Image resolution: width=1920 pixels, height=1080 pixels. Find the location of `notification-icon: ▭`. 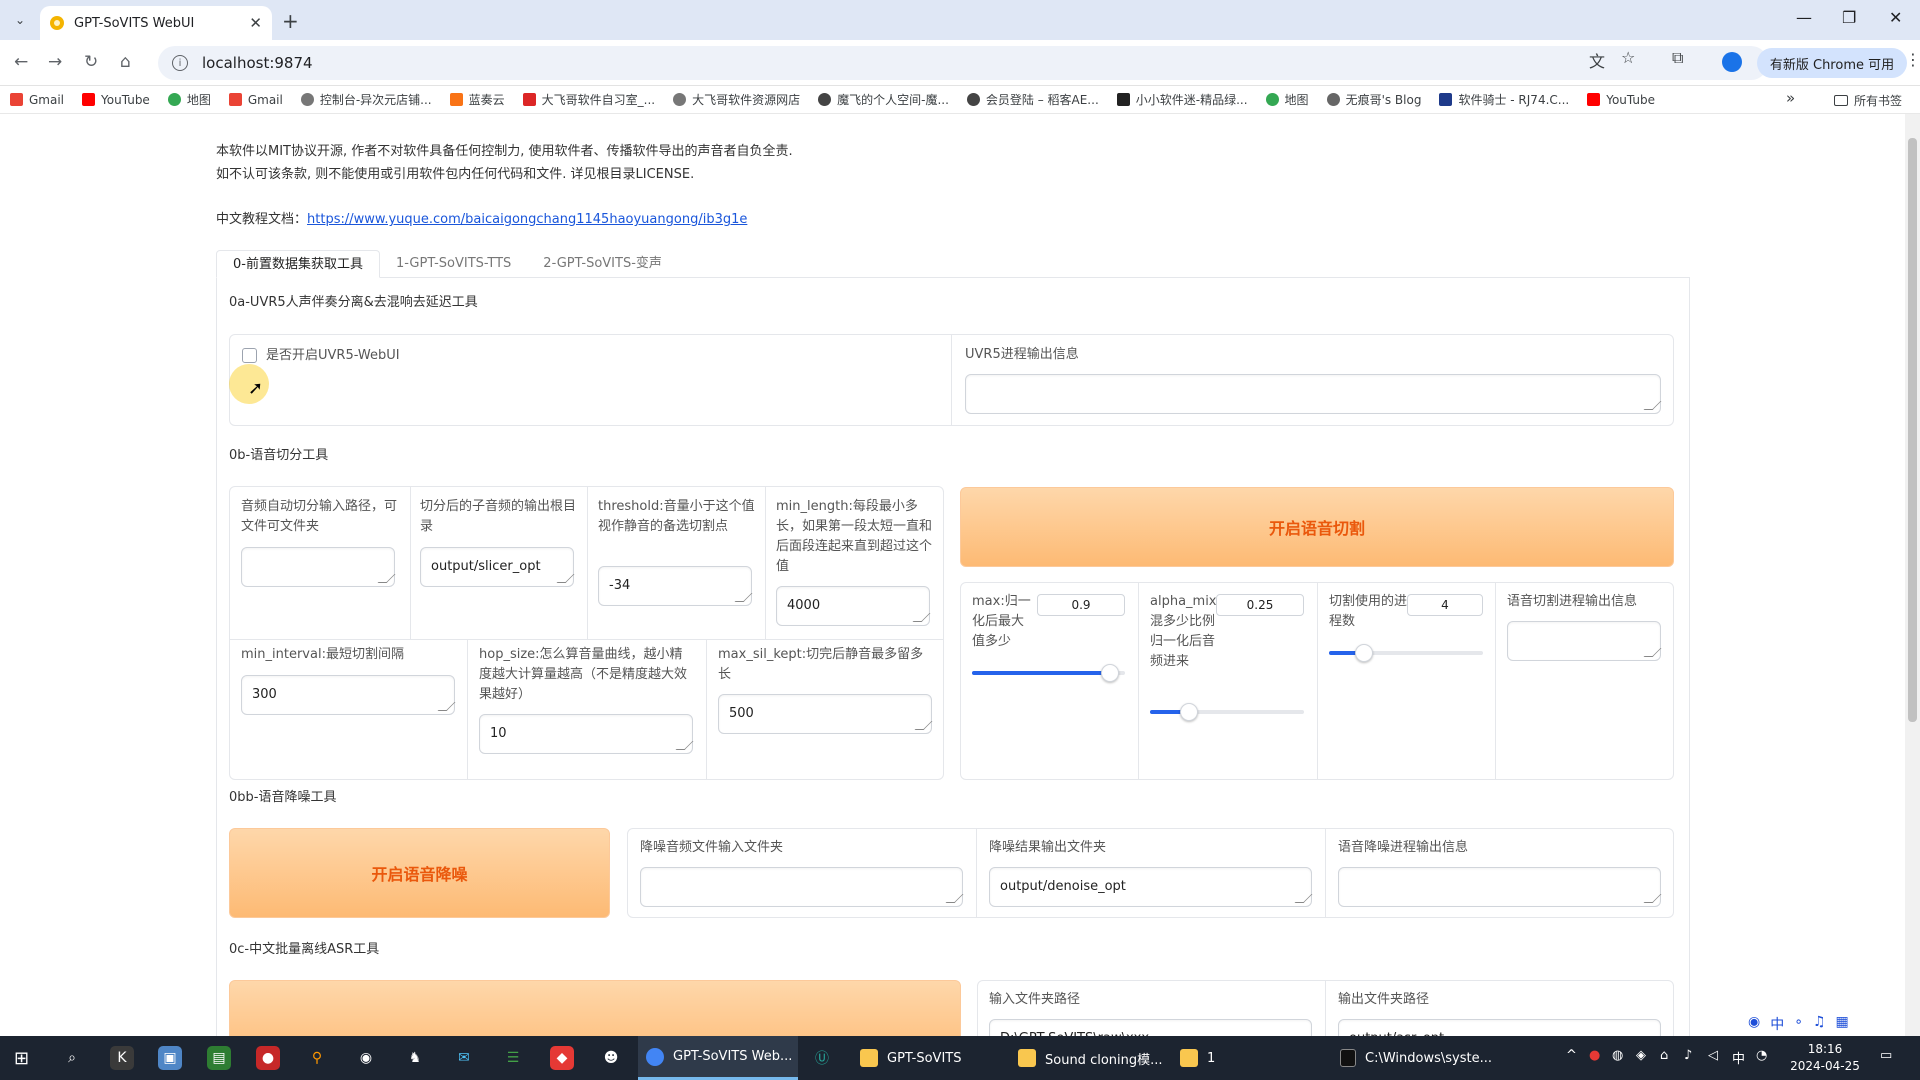

notification-icon: ▭ is located at coordinates (1886, 1055).